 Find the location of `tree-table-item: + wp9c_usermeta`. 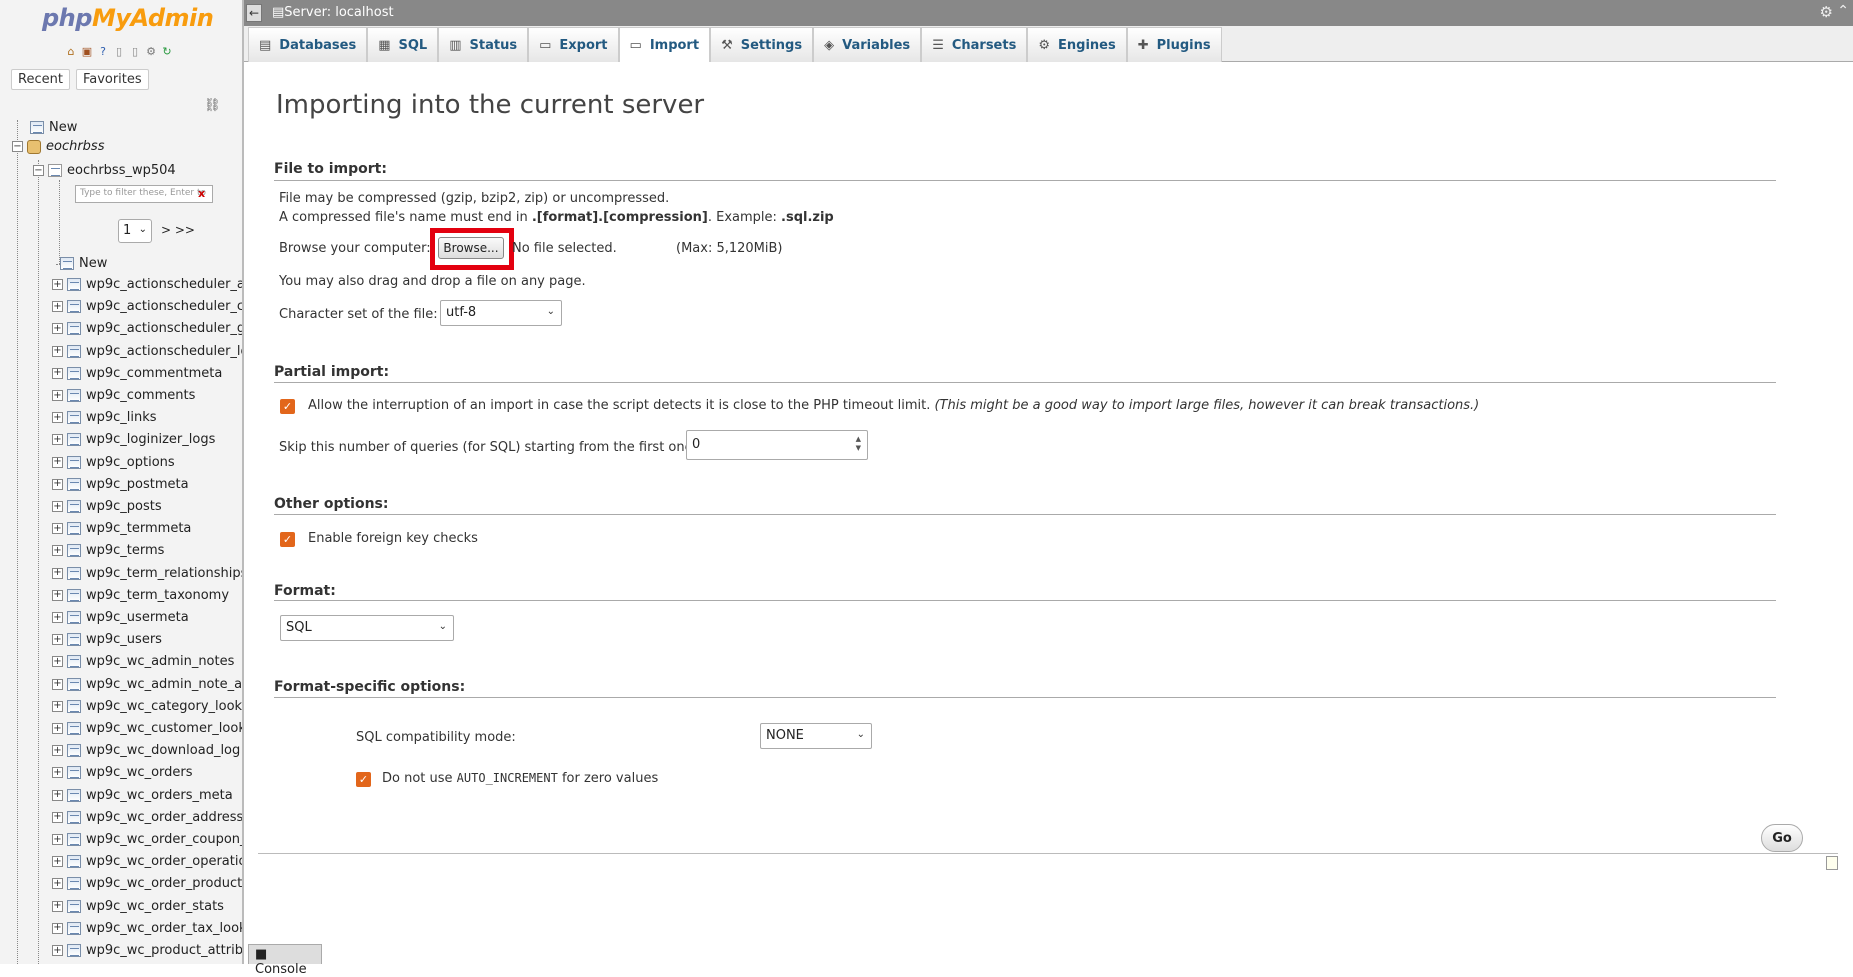

tree-table-item: + wp9c_usermeta is located at coordinates (120, 617).